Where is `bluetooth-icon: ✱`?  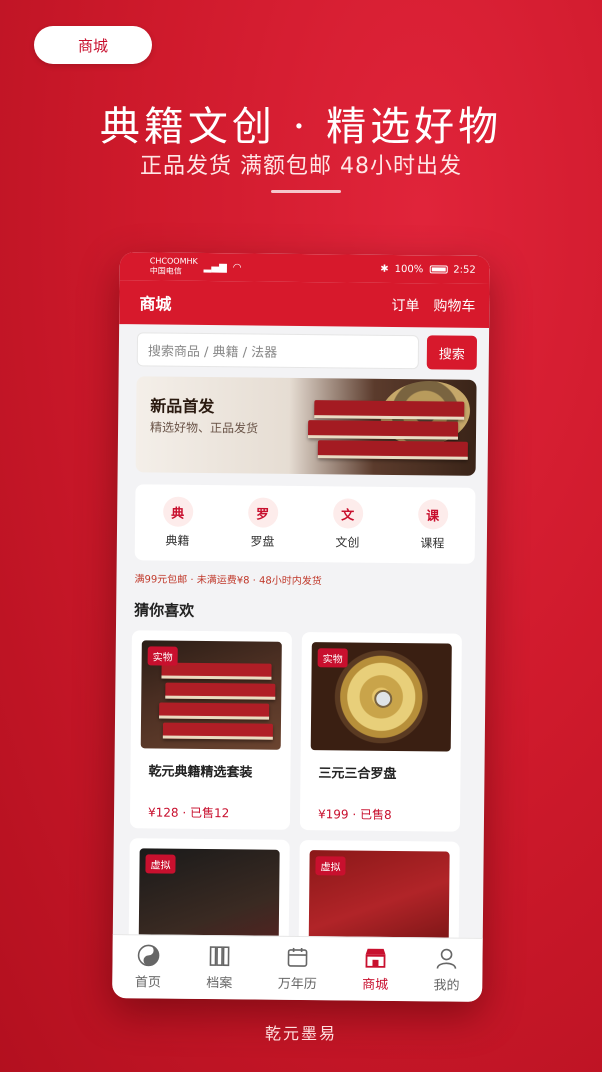
bluetooth-icon: ✱ is located at coordinates (384, 269).